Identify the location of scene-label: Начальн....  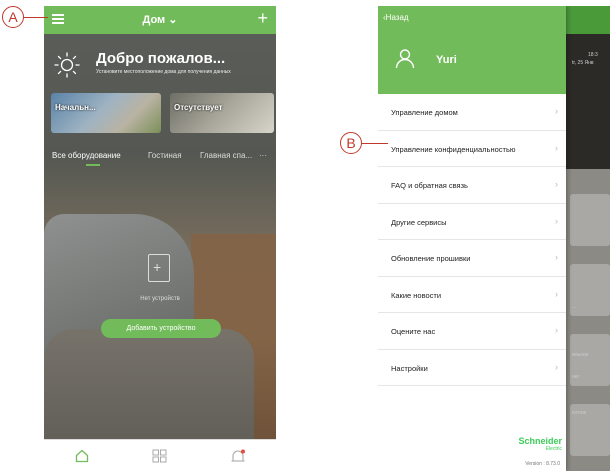
(75, 107).